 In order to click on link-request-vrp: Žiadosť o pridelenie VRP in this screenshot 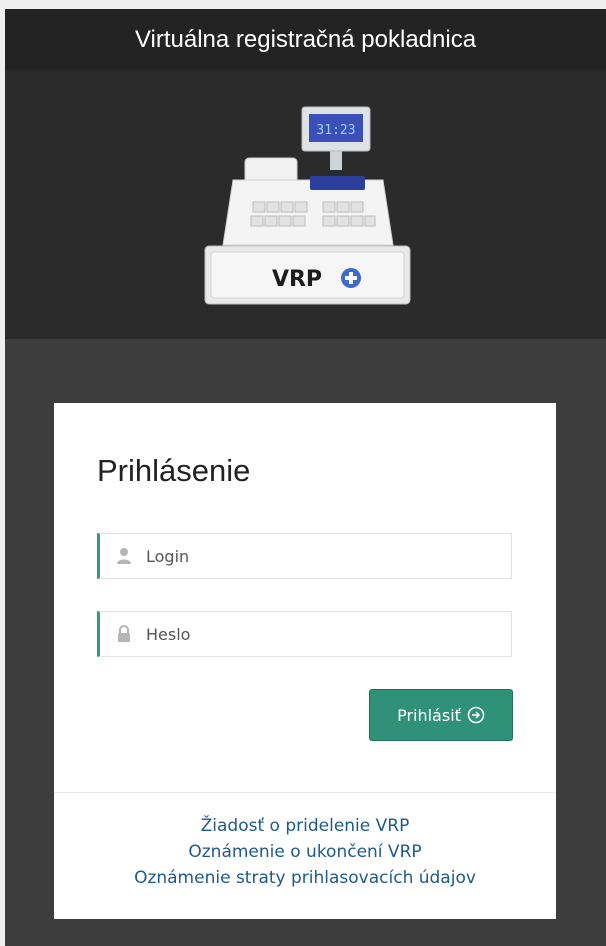, I will do `click(305, 826)`.